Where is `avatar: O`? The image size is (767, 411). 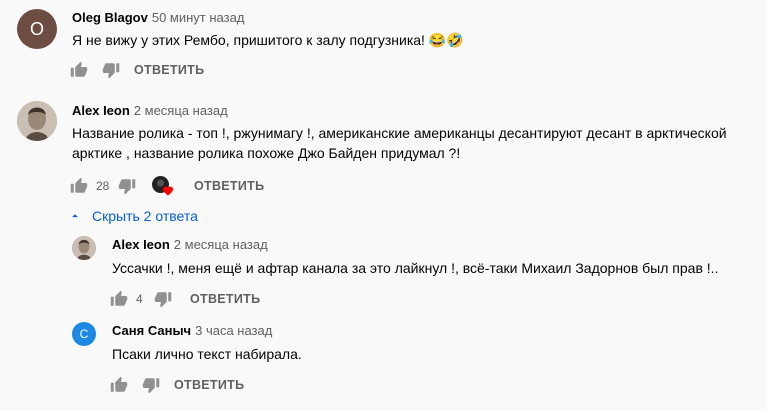 avatar: O is located at coordinates (37, 29).